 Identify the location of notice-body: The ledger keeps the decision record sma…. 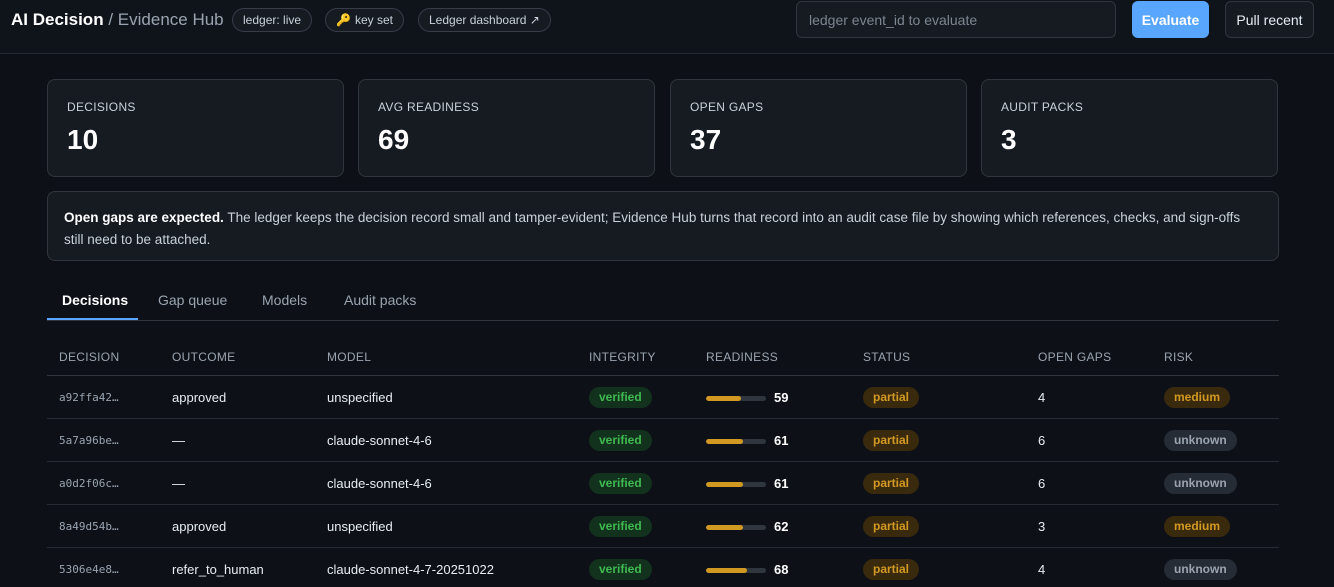
(652, 228).